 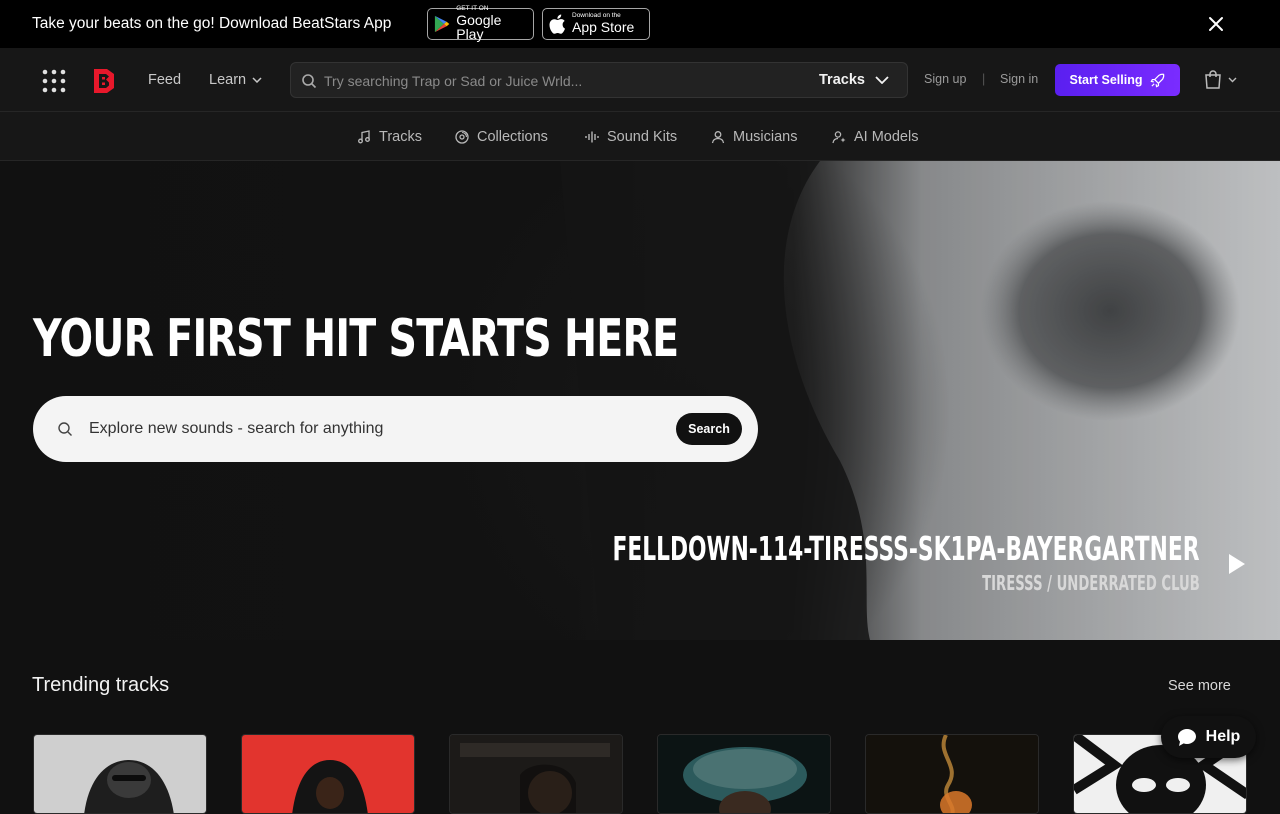 I want to click on category-label: Sound Kits, so click(x=642, y=137).